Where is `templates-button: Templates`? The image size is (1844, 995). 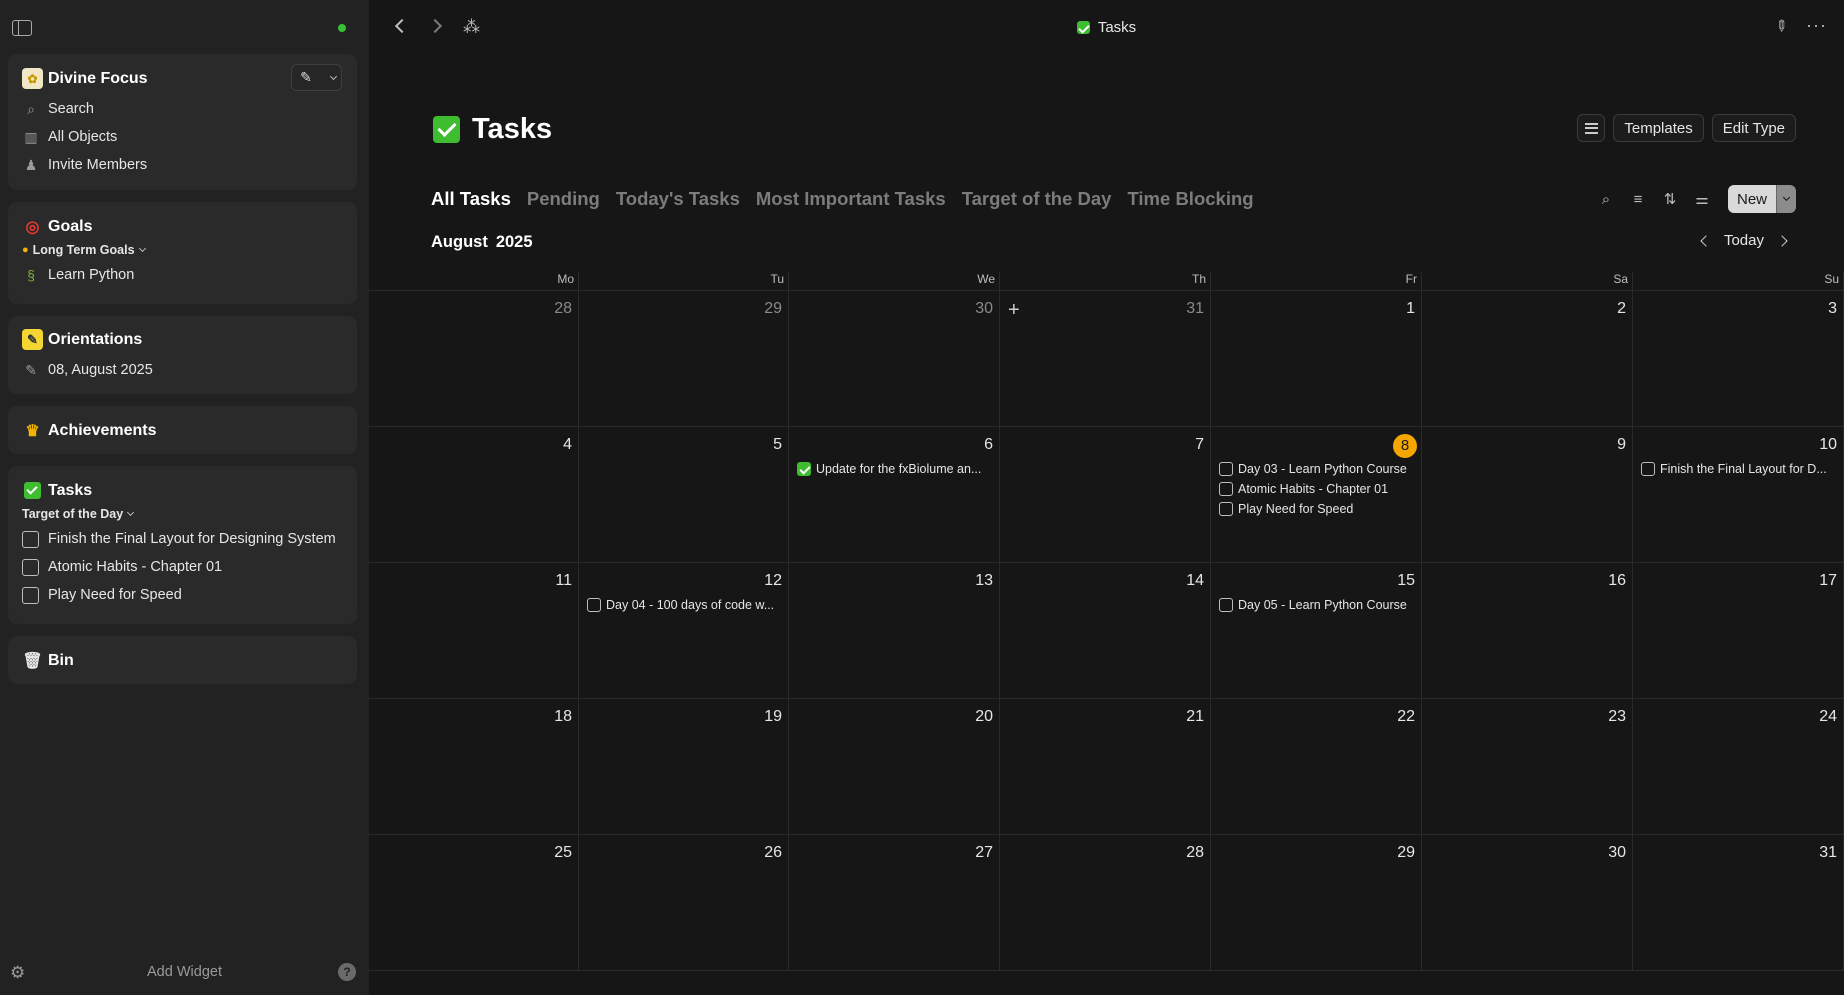
templates-button: Templates is located at coordinates (1658, 128).